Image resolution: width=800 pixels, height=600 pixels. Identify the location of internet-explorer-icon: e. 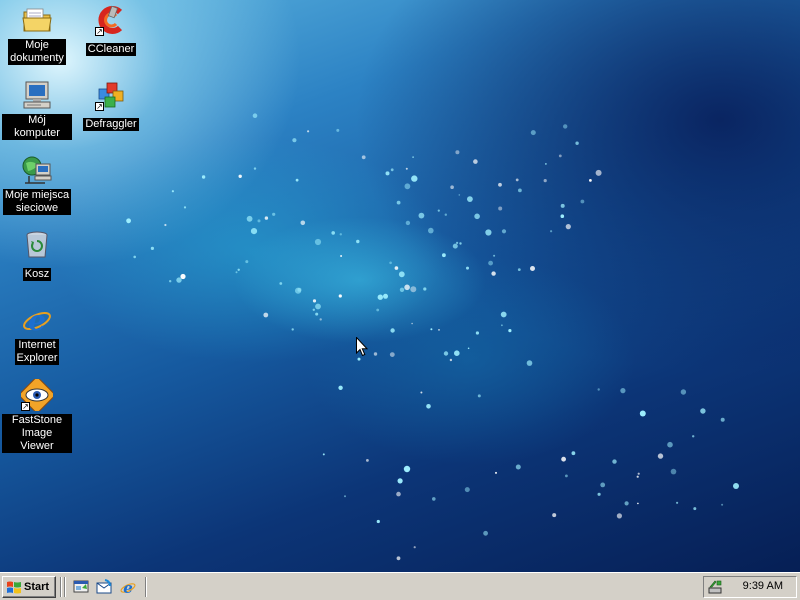
(128, 587).